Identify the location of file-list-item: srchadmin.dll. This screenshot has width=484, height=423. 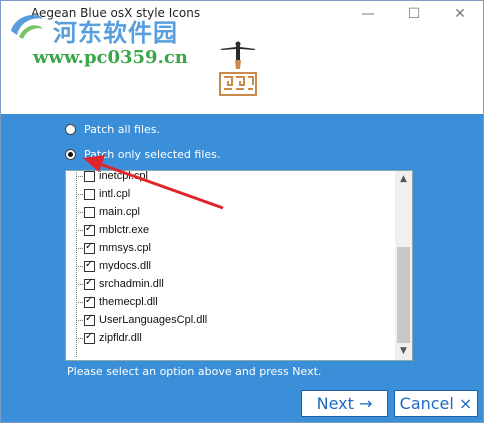
(231, 284).